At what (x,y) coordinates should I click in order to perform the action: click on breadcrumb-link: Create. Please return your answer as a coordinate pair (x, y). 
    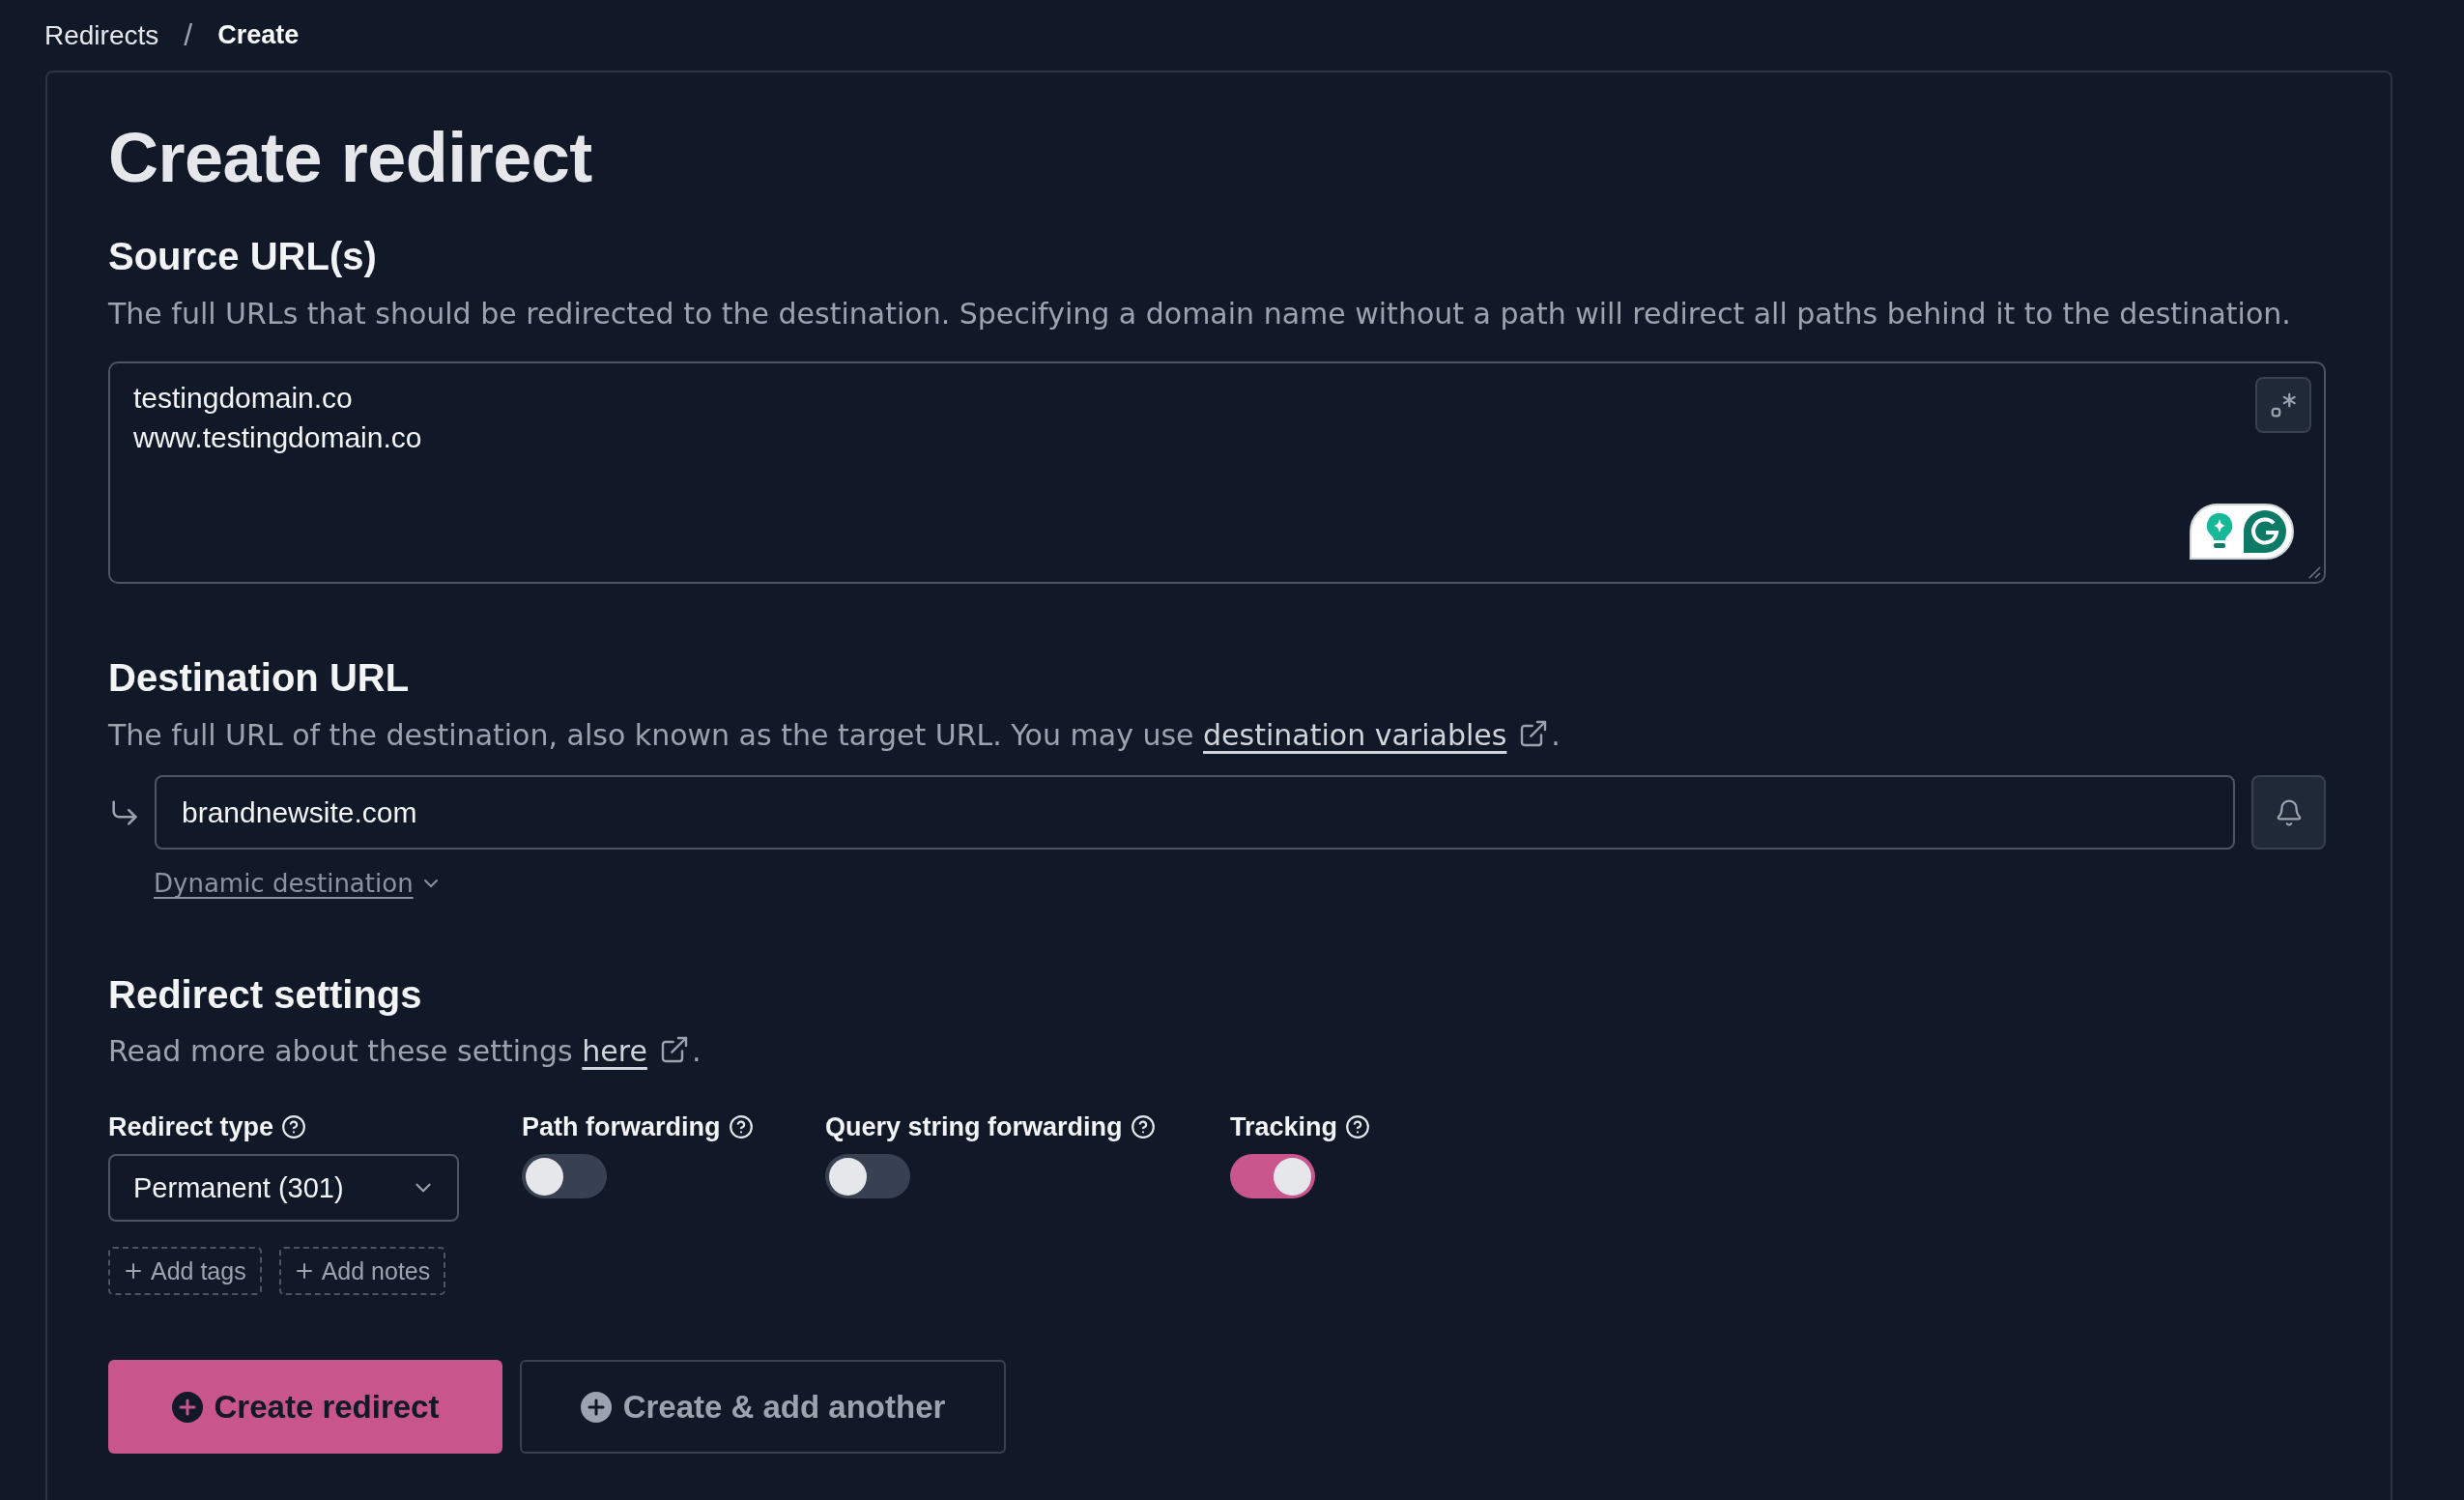
    Looking at the image, I should click on (258, 35).